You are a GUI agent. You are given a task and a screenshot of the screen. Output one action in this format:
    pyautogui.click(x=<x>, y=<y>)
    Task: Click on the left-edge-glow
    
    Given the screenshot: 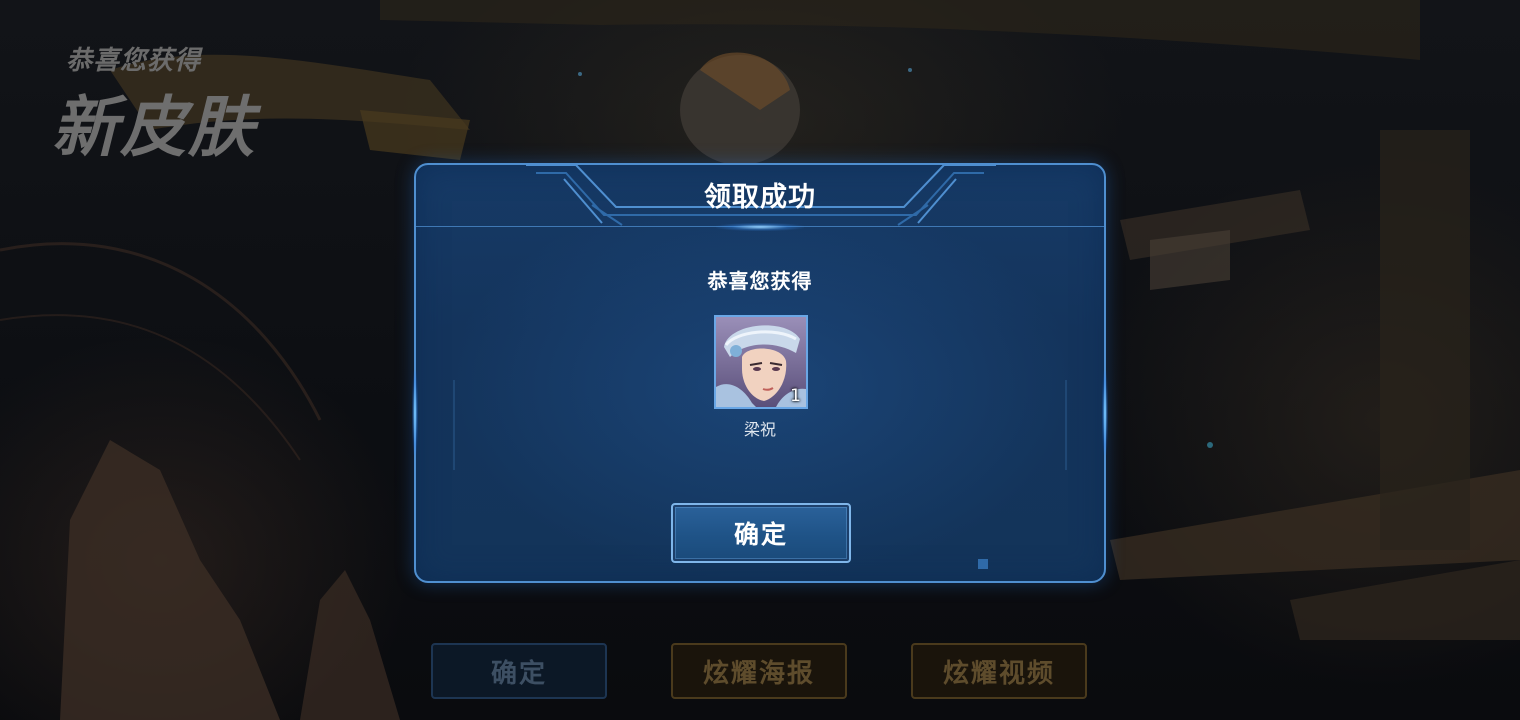 What is the action you would take?
    pyautogui.click(x=415, y=413)
    